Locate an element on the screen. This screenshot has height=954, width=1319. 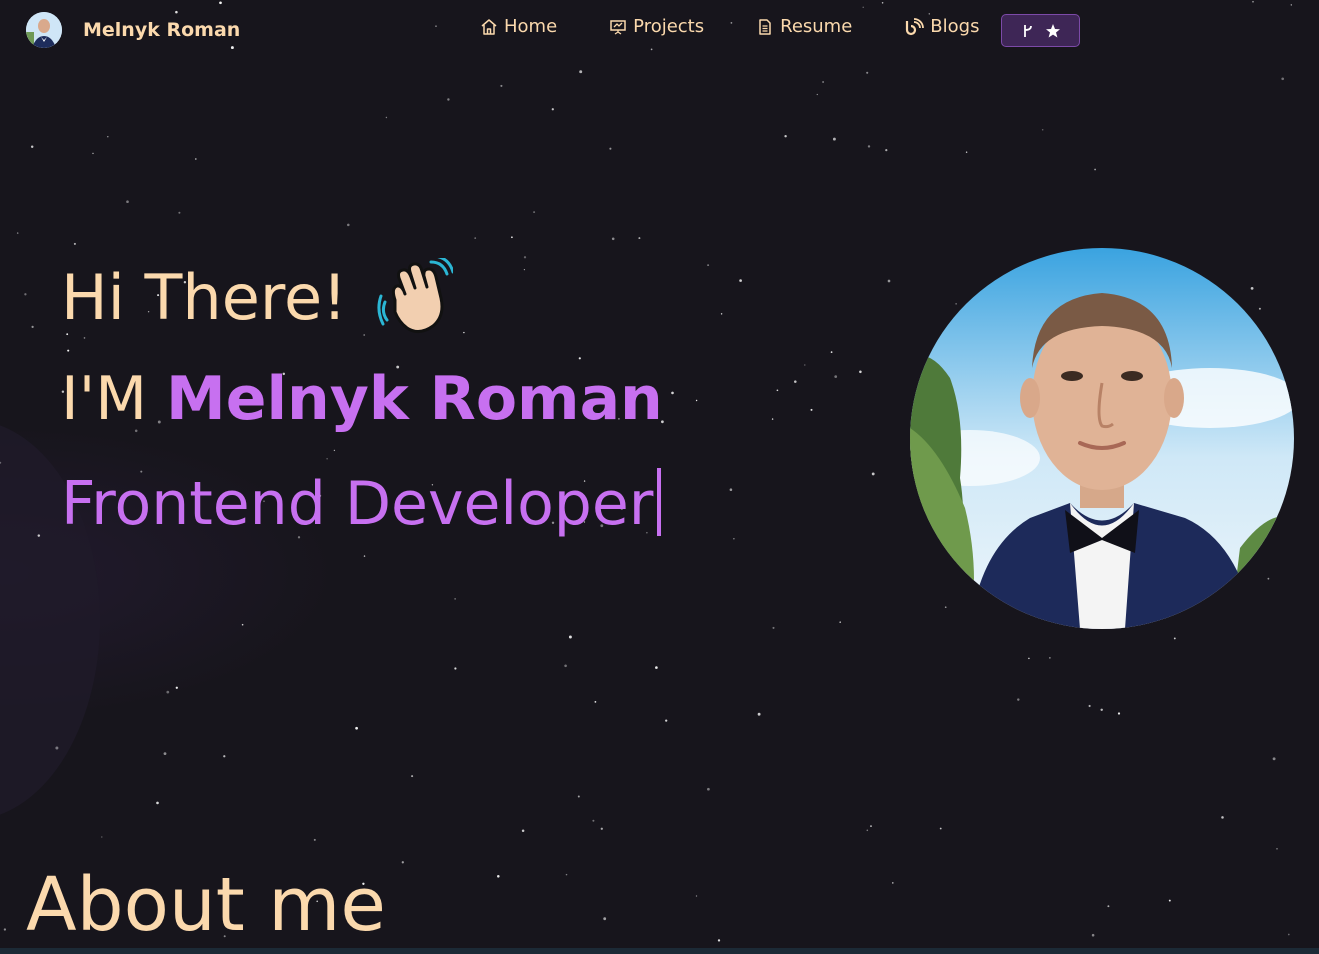
typing-caret is located at coordinates (659, 502).